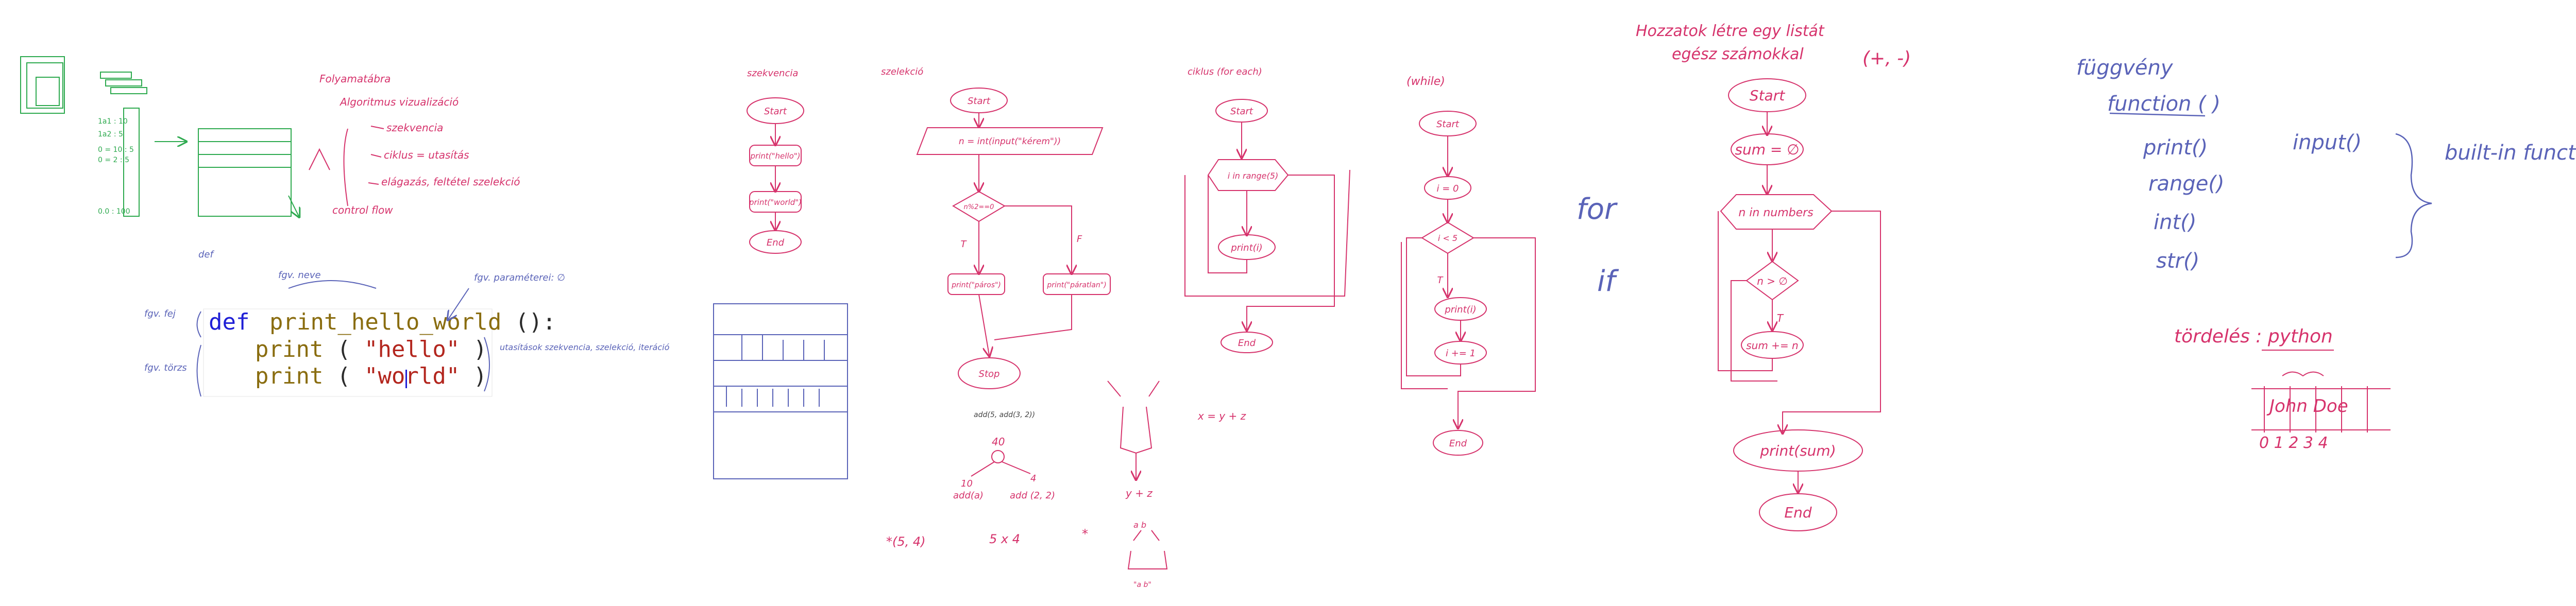 The image size is (2576, 606). Describe the element at coordinates (1797, 450) in the screenshot. I see `sum-print: print(sum)` at that location.